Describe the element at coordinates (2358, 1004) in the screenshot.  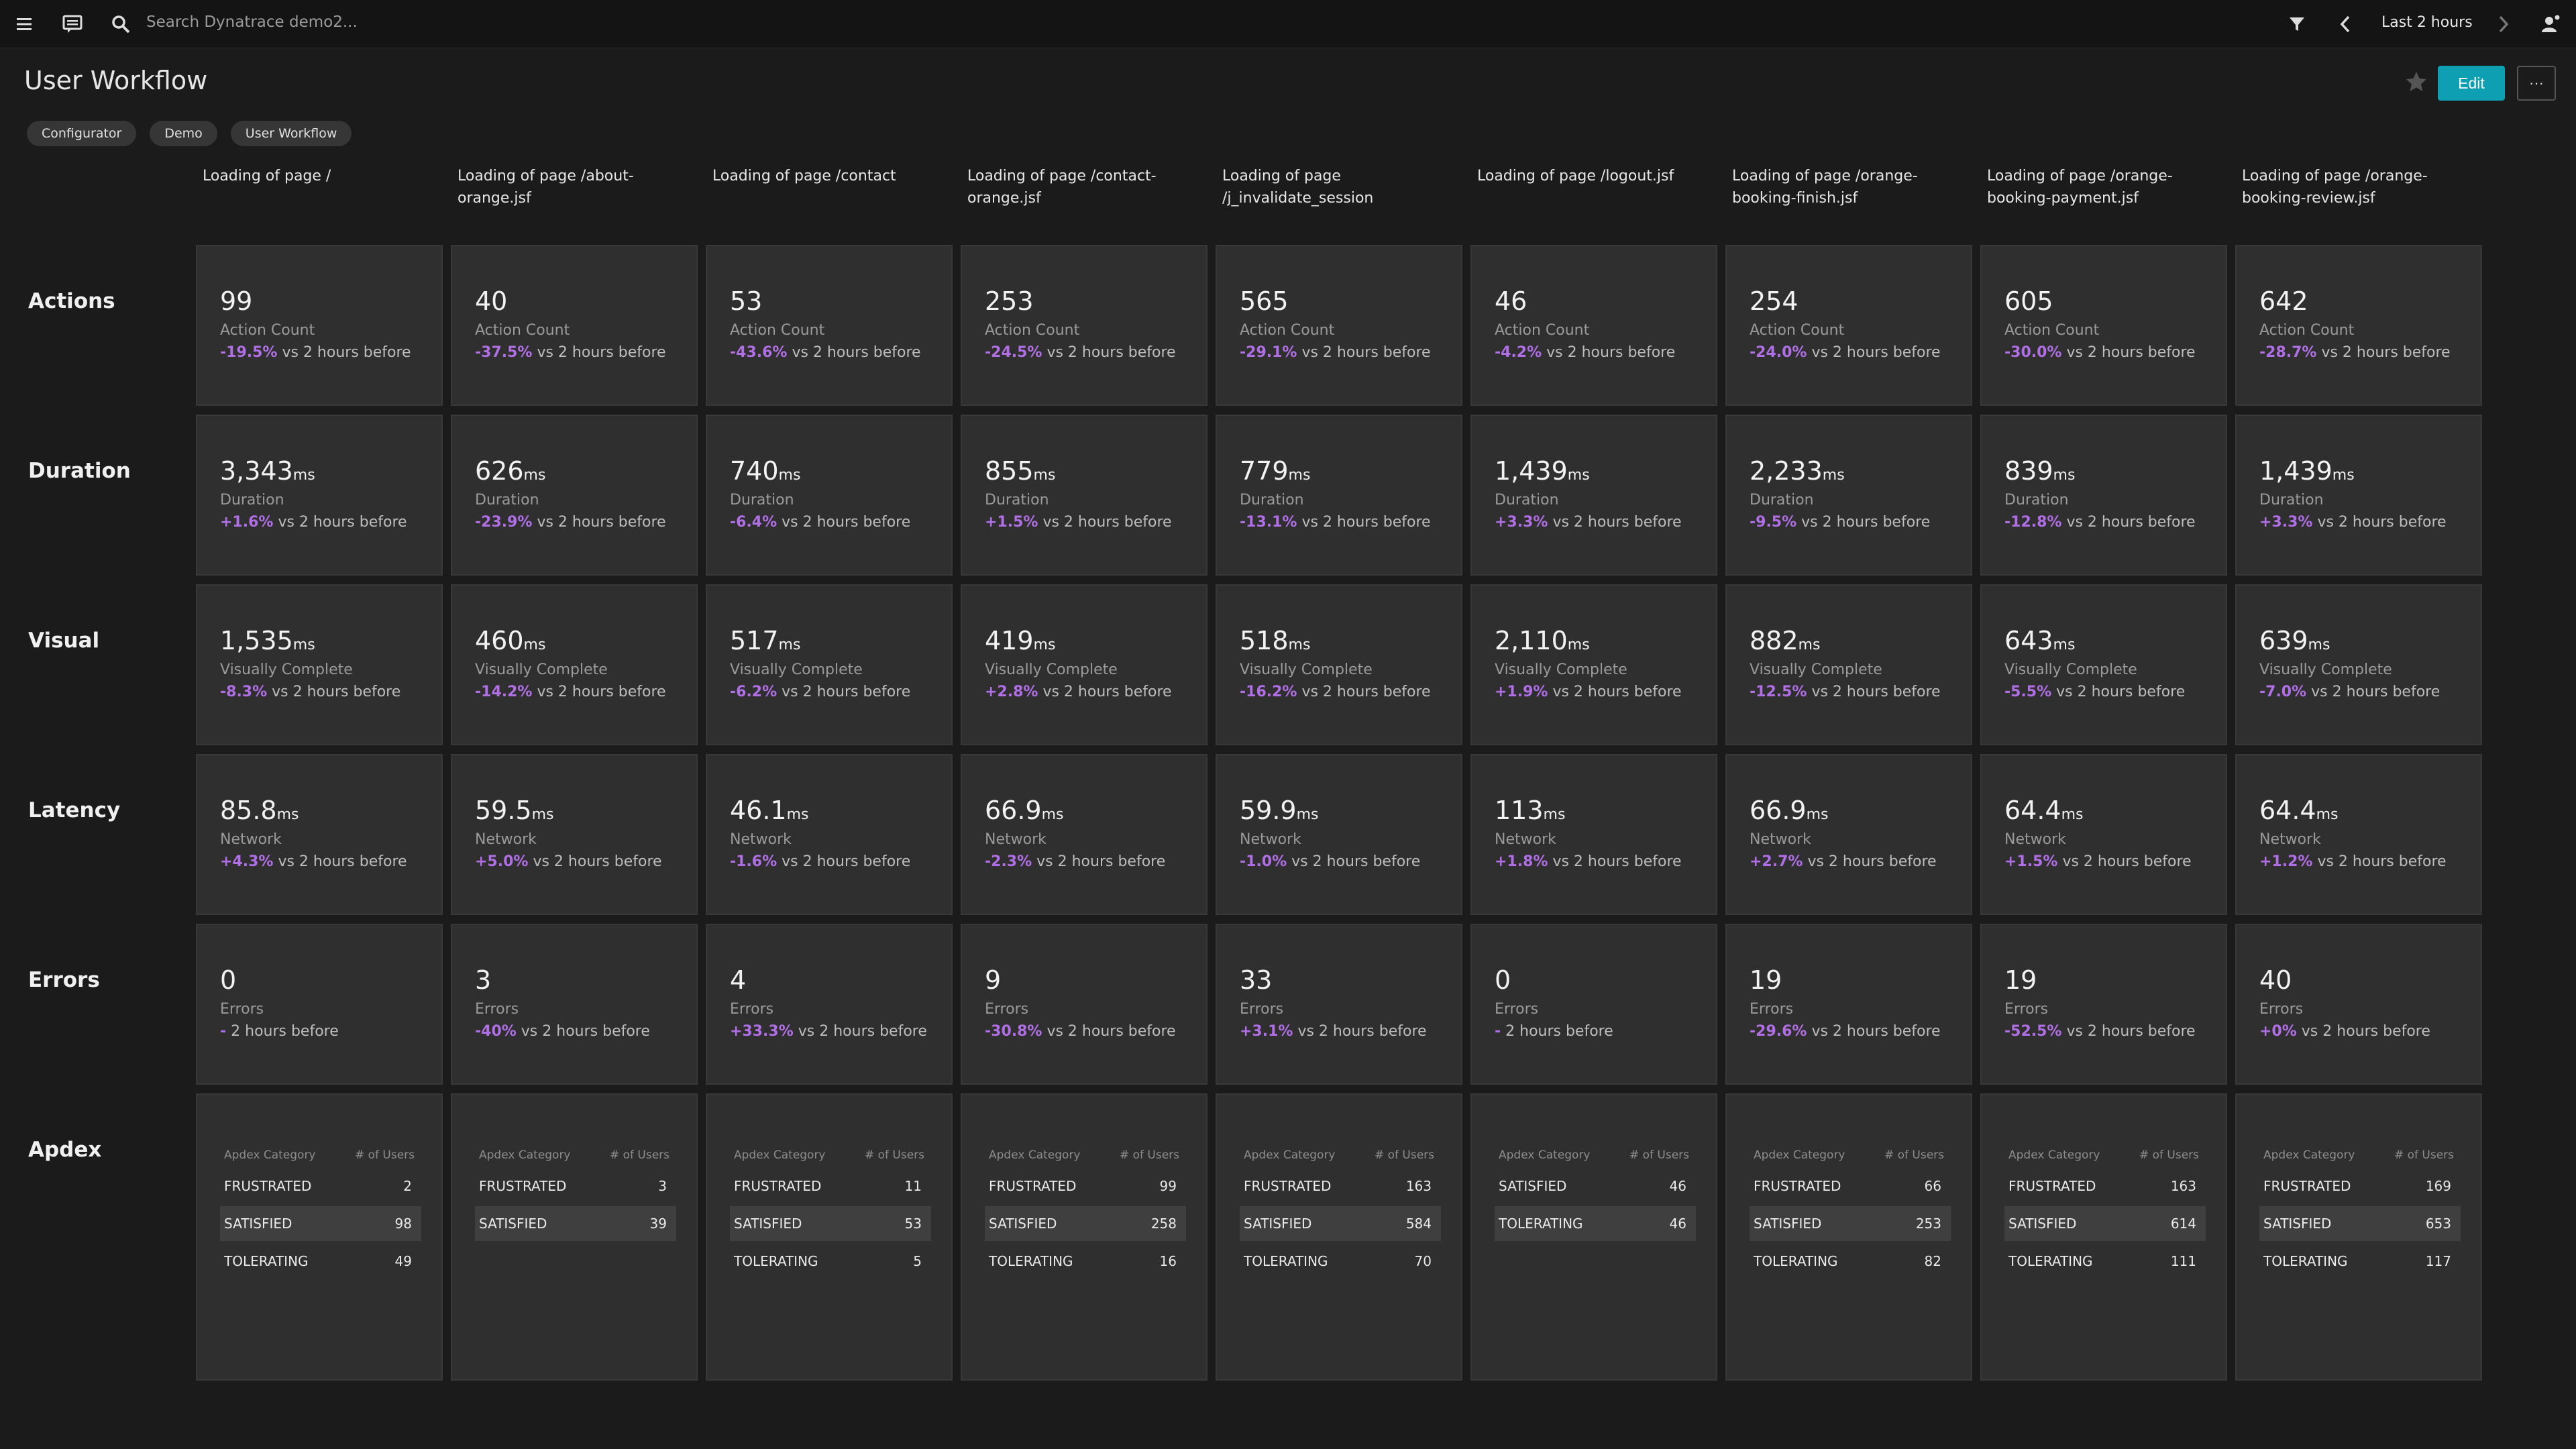
I see `metric-tile: 40 Errors +0% vs 2 hours before` at that location.